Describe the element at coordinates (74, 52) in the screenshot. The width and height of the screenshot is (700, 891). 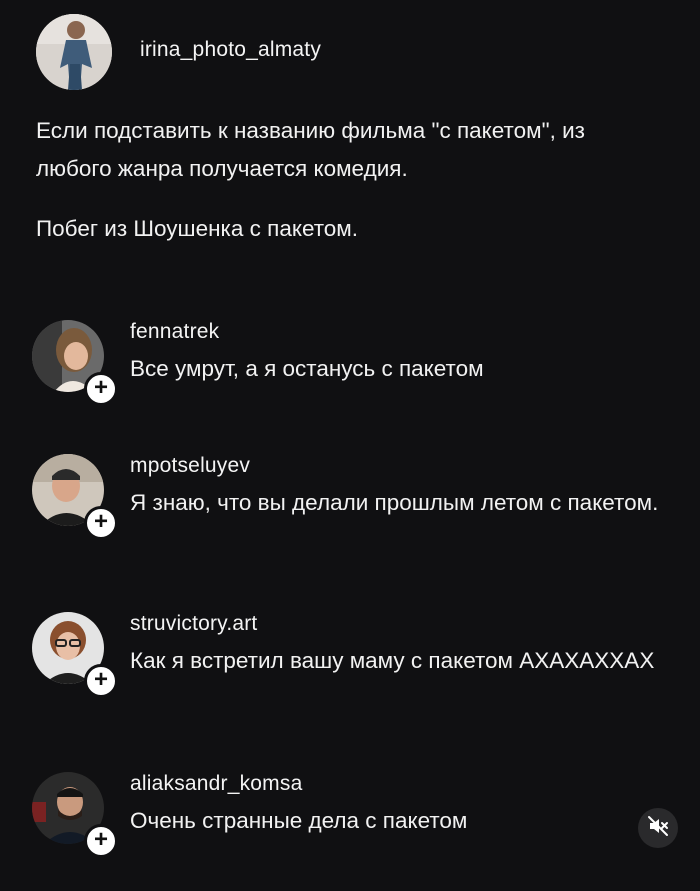
I see `author-avatar` at that location.